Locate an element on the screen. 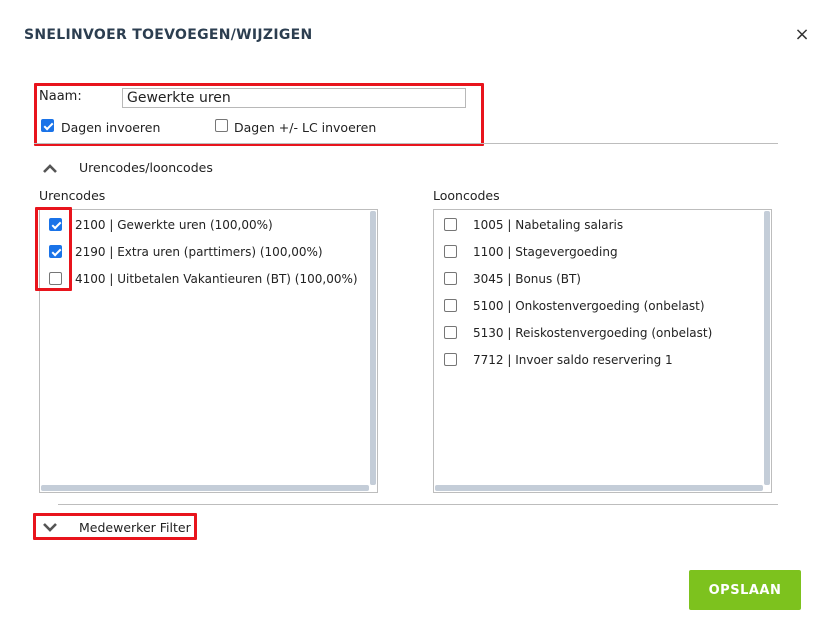  dialog-title: SNELINVOER TOEVOEGEN/WIJZIGEN is located at coordinates (168, 35).